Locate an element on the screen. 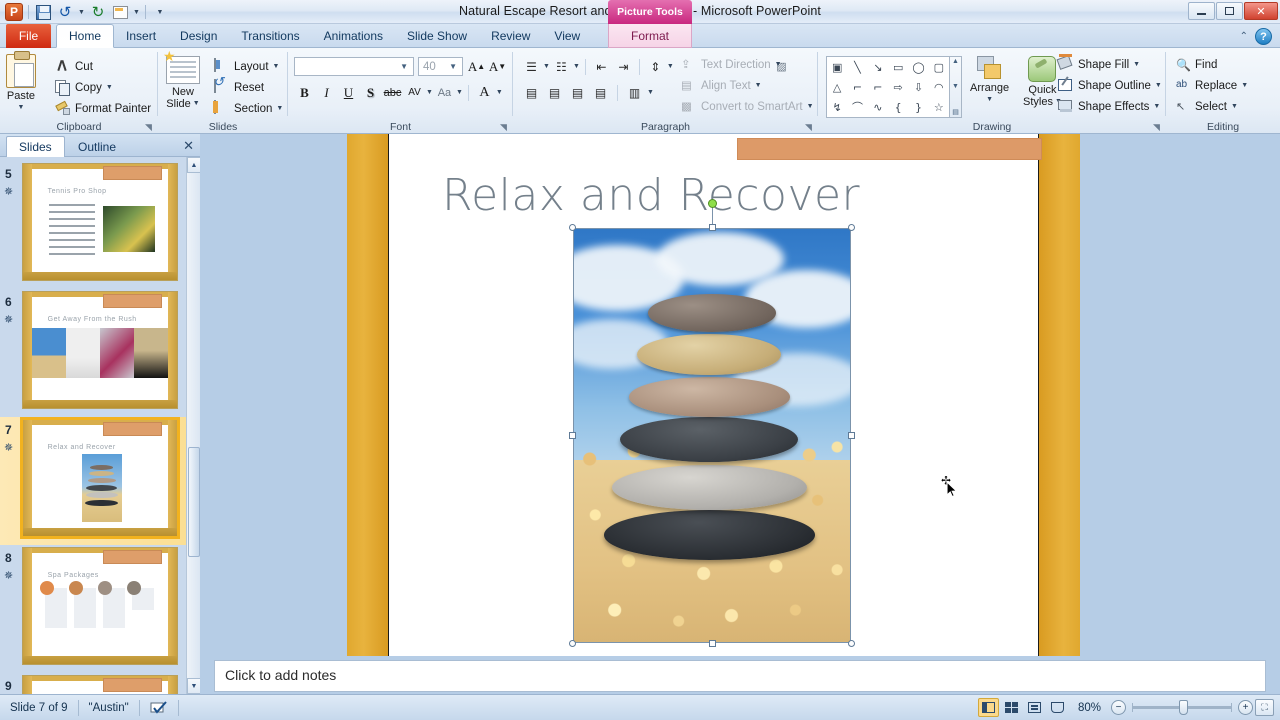  tab-design: Design is located at coordinates (198, 36).